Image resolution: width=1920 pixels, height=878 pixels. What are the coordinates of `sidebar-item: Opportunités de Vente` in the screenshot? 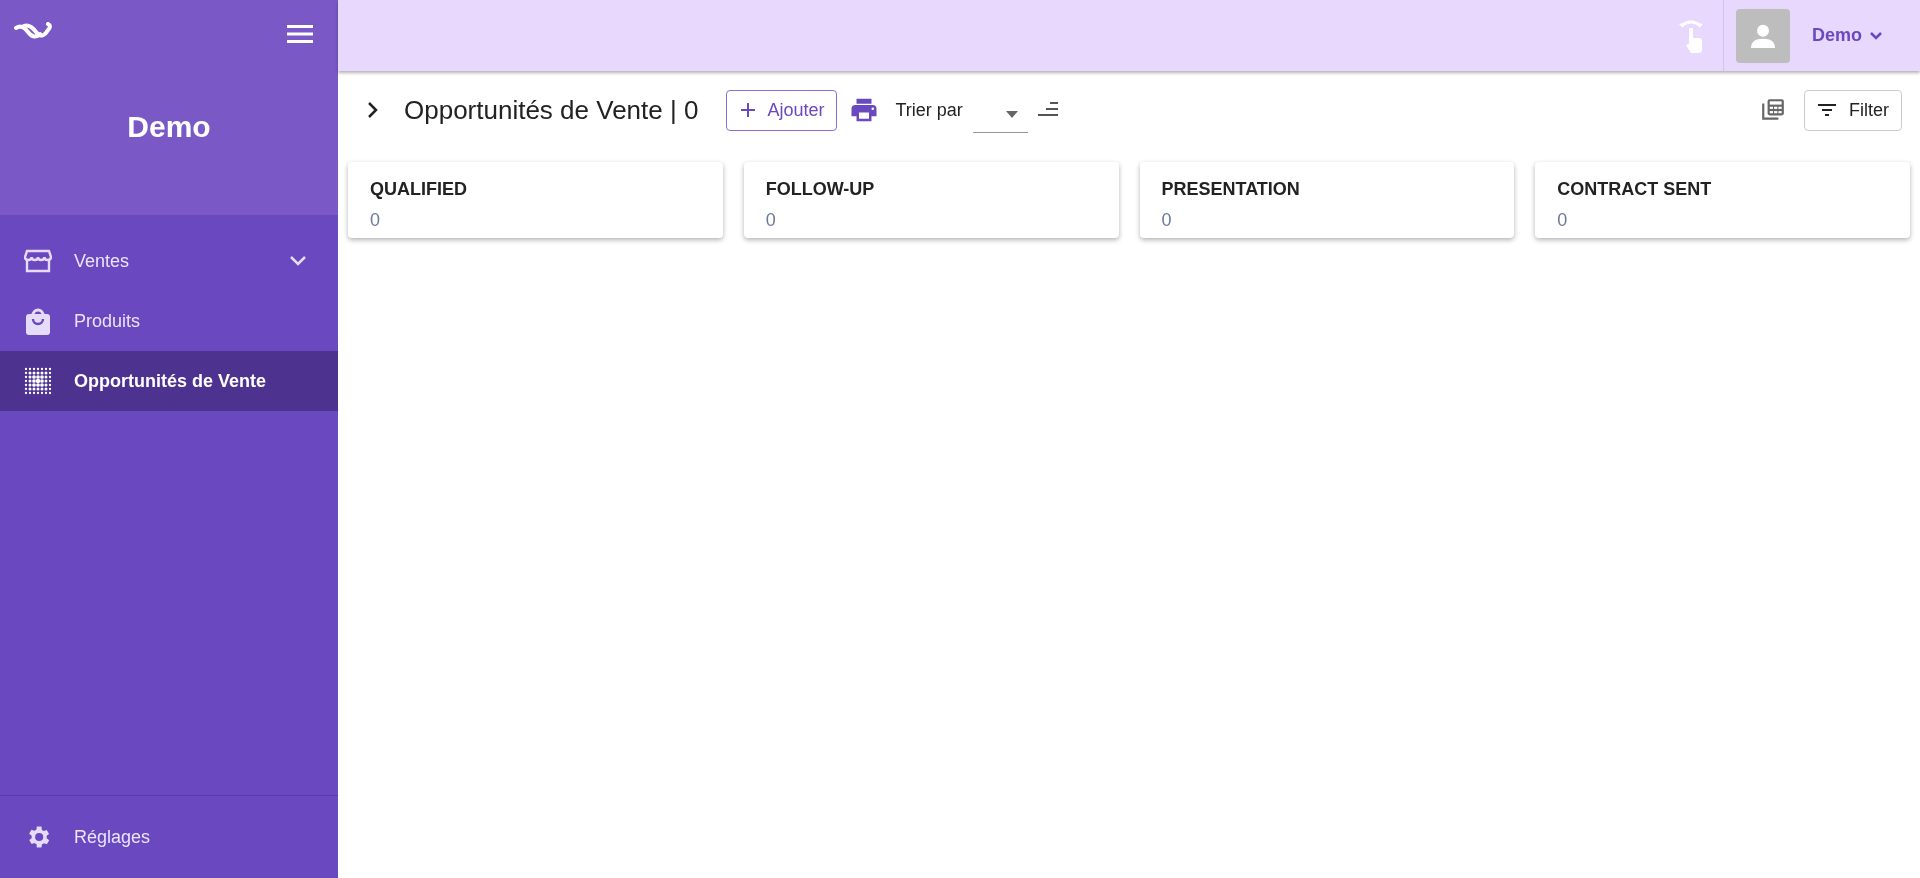 It's located at (169, 381).